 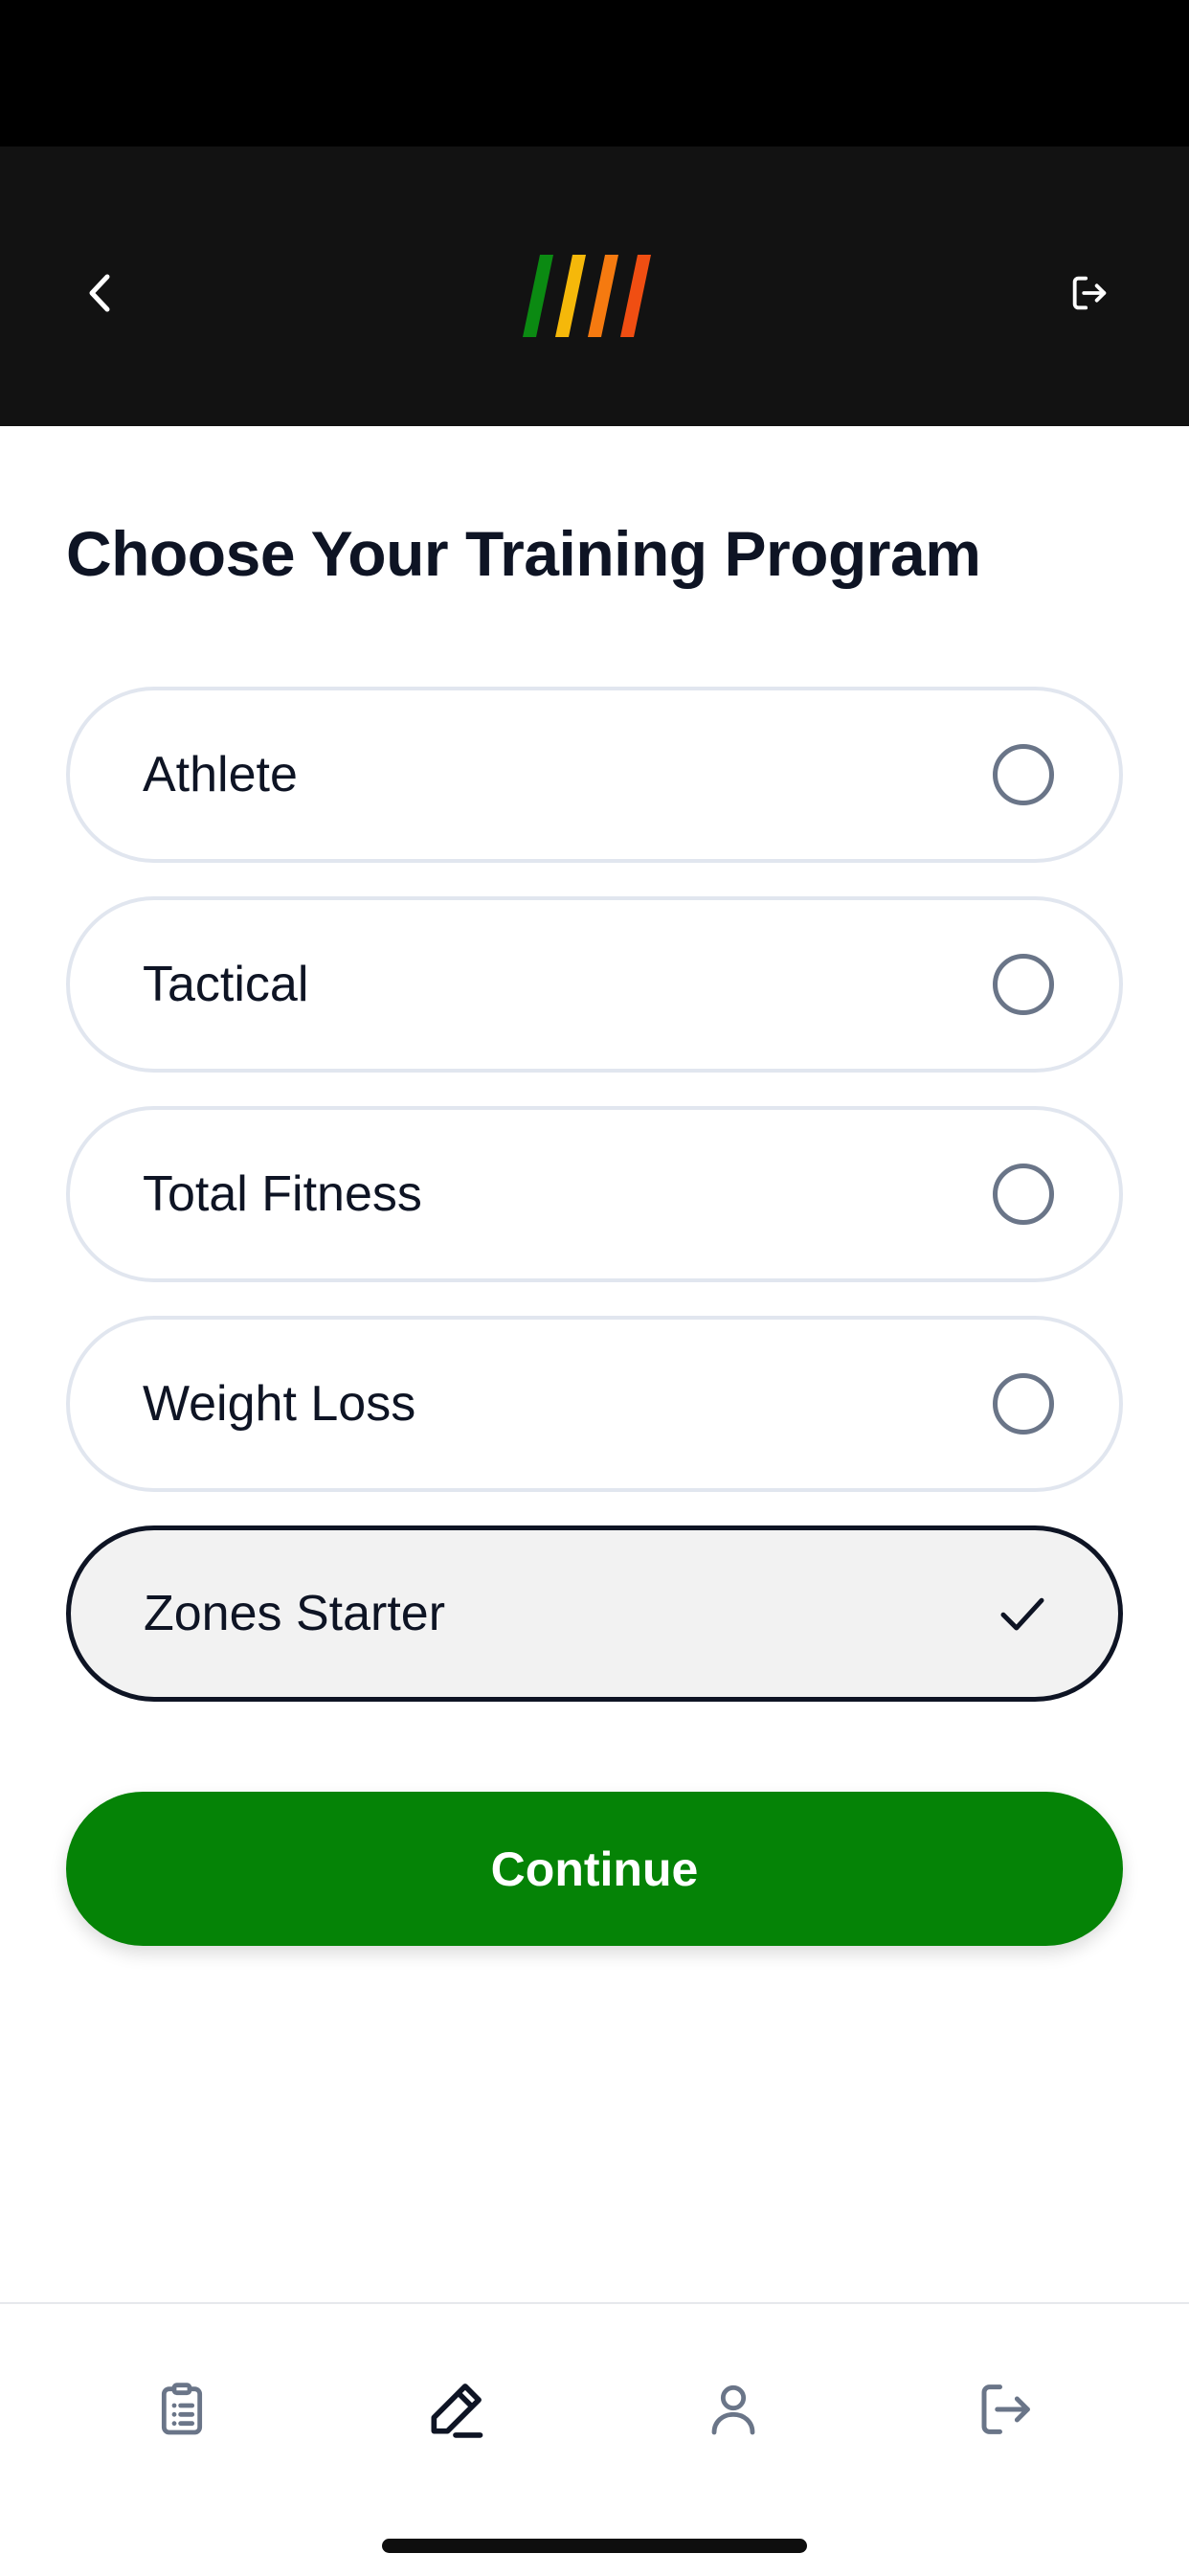 What do you see at coordinates (295, 1613) in the screenshot?
I see `program-option-label: Zones Starter` at bounding box center [295, 1613].